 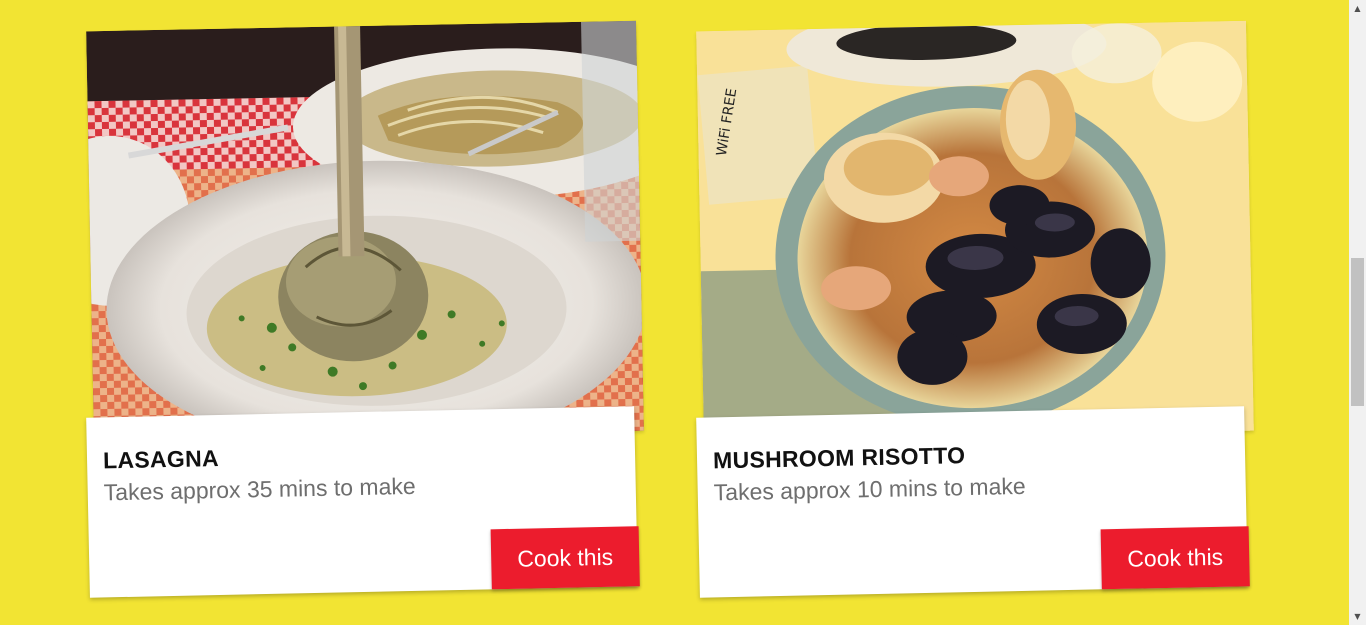 I want to click on recipe-duration: Takes approx 35 mins to make, so click(x=259, y=489).